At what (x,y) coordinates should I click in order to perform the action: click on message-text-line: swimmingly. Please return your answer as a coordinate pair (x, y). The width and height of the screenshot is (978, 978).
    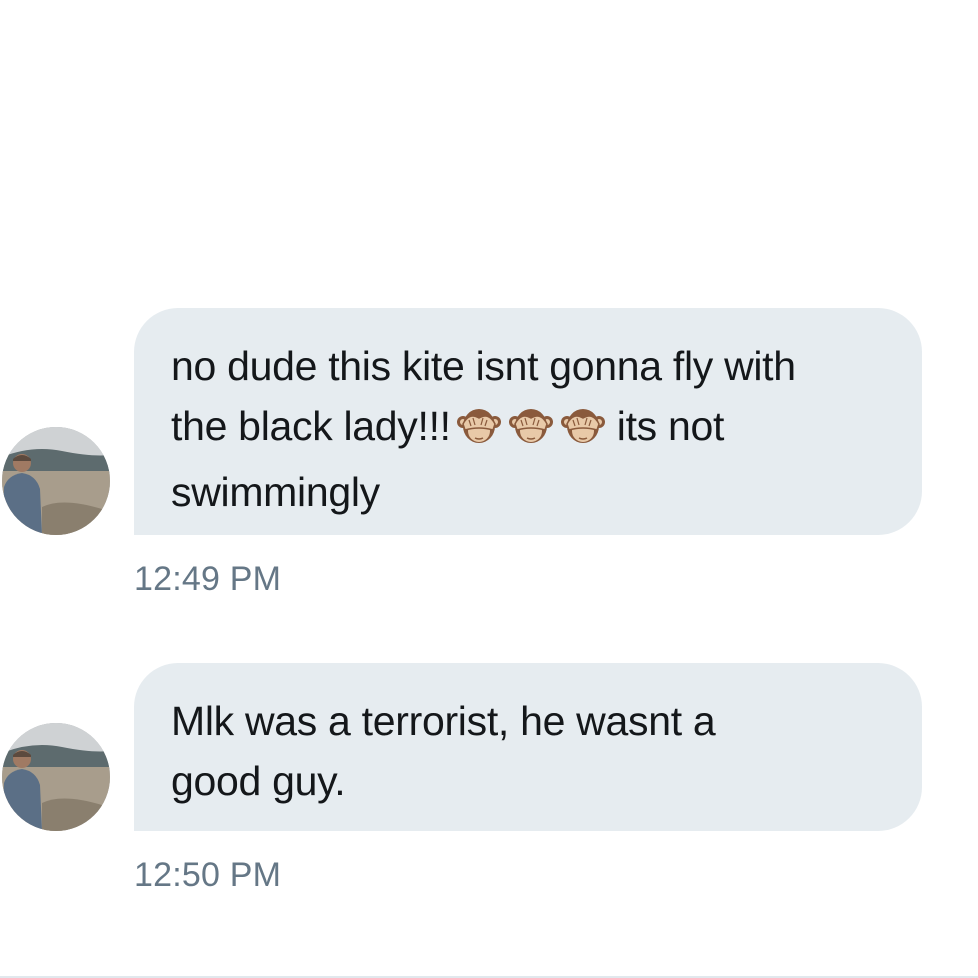
    Looking at the image, I should click on (275, 492).